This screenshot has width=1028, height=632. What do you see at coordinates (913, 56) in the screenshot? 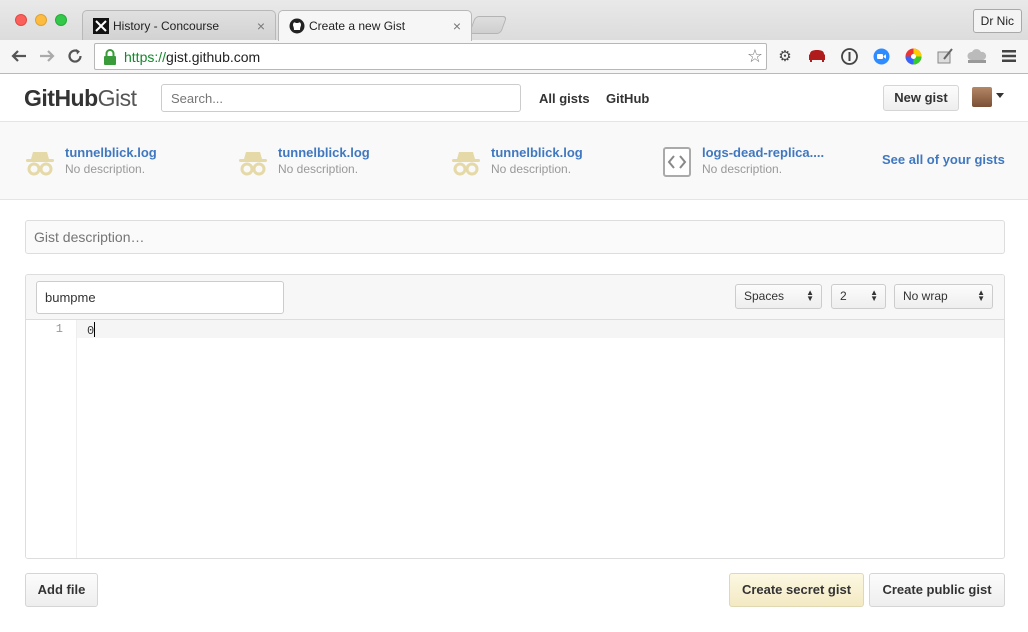
I see `color-picker-icon` at bounding box center [913, 56].